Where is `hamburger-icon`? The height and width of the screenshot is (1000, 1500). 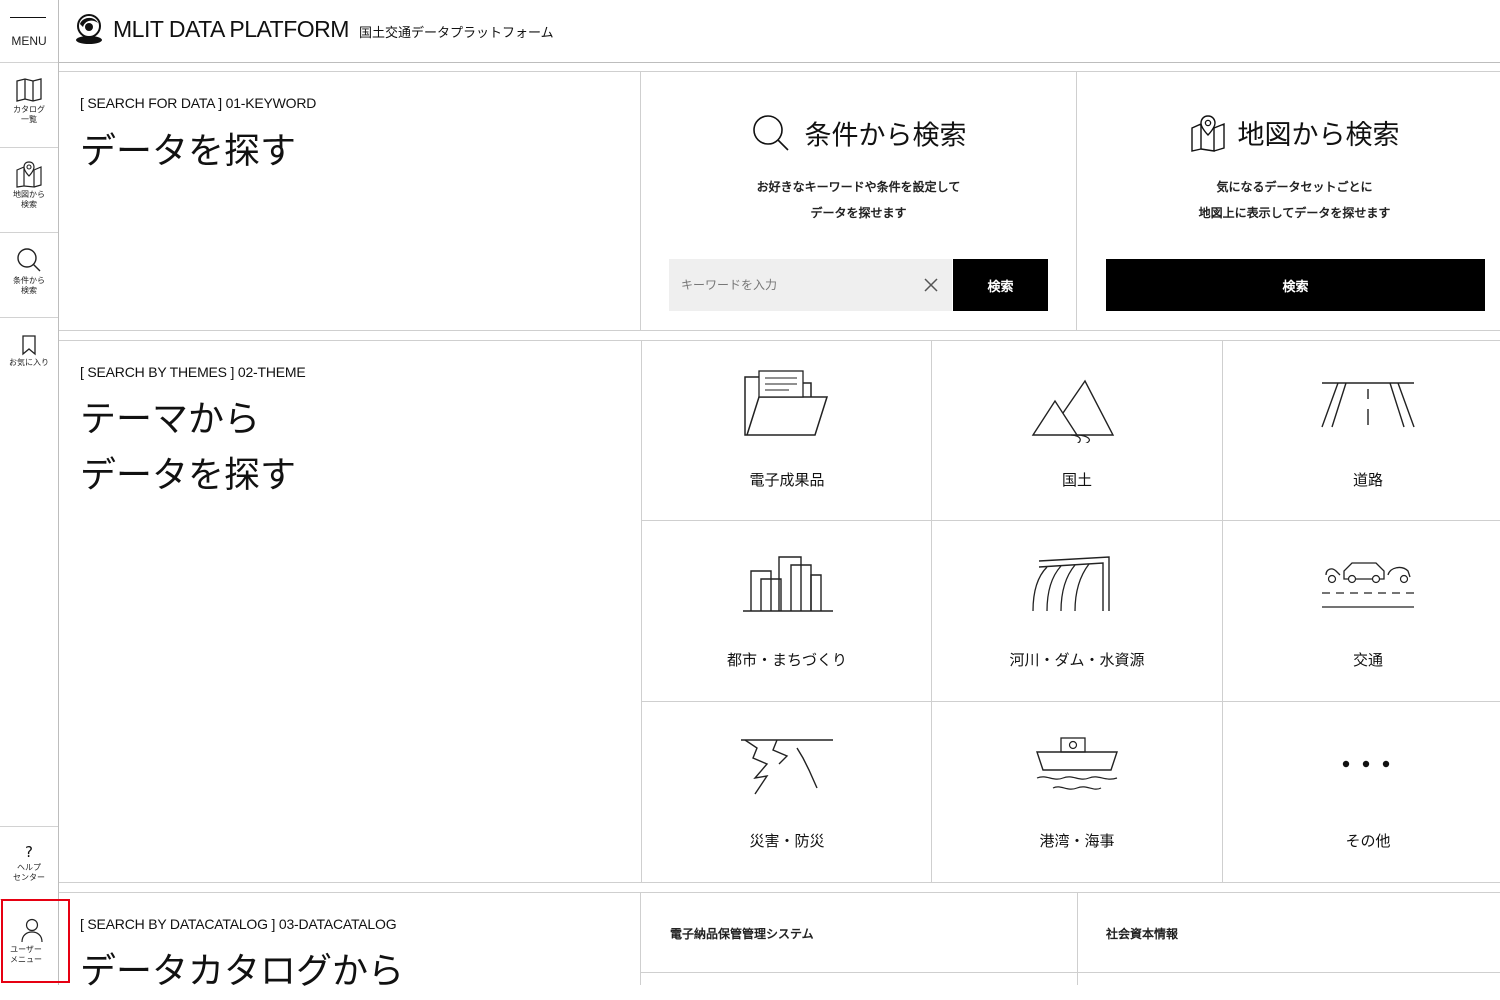
hamburger-icon is located at coordinates (28, 21).